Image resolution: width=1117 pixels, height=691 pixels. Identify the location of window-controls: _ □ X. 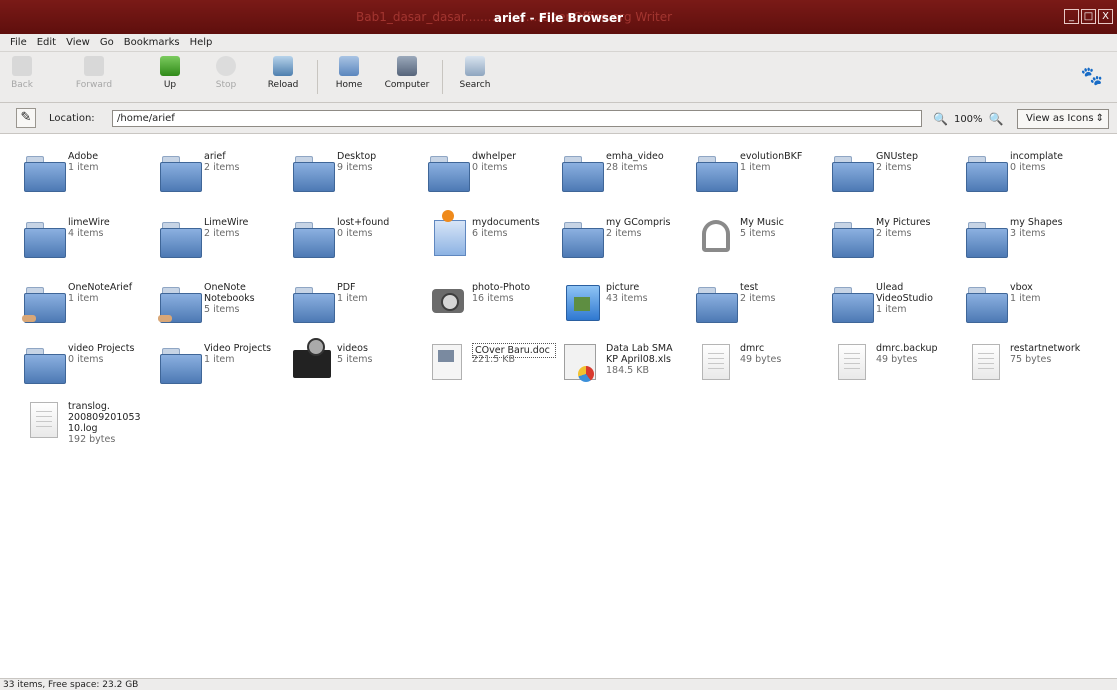
(1088, 16).